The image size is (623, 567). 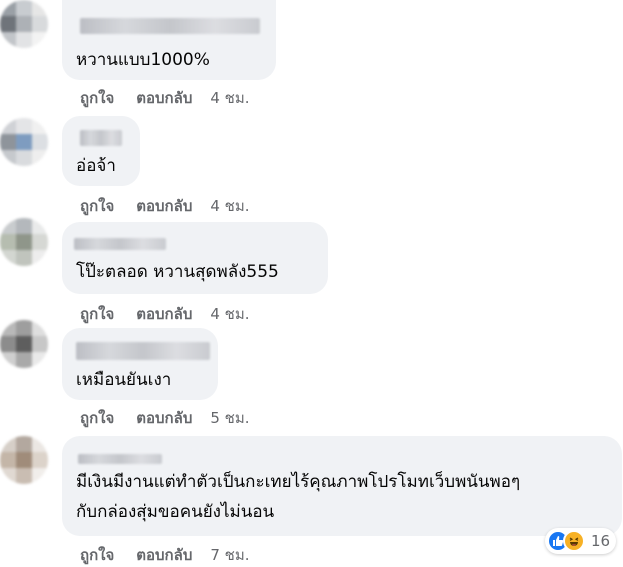 What do you see at coordinates (195, 258) in the screenshot?
I see `comment-bubble: โป๊ะตลอด หวานสุดพลัง555` at bounding box center [195, 258].